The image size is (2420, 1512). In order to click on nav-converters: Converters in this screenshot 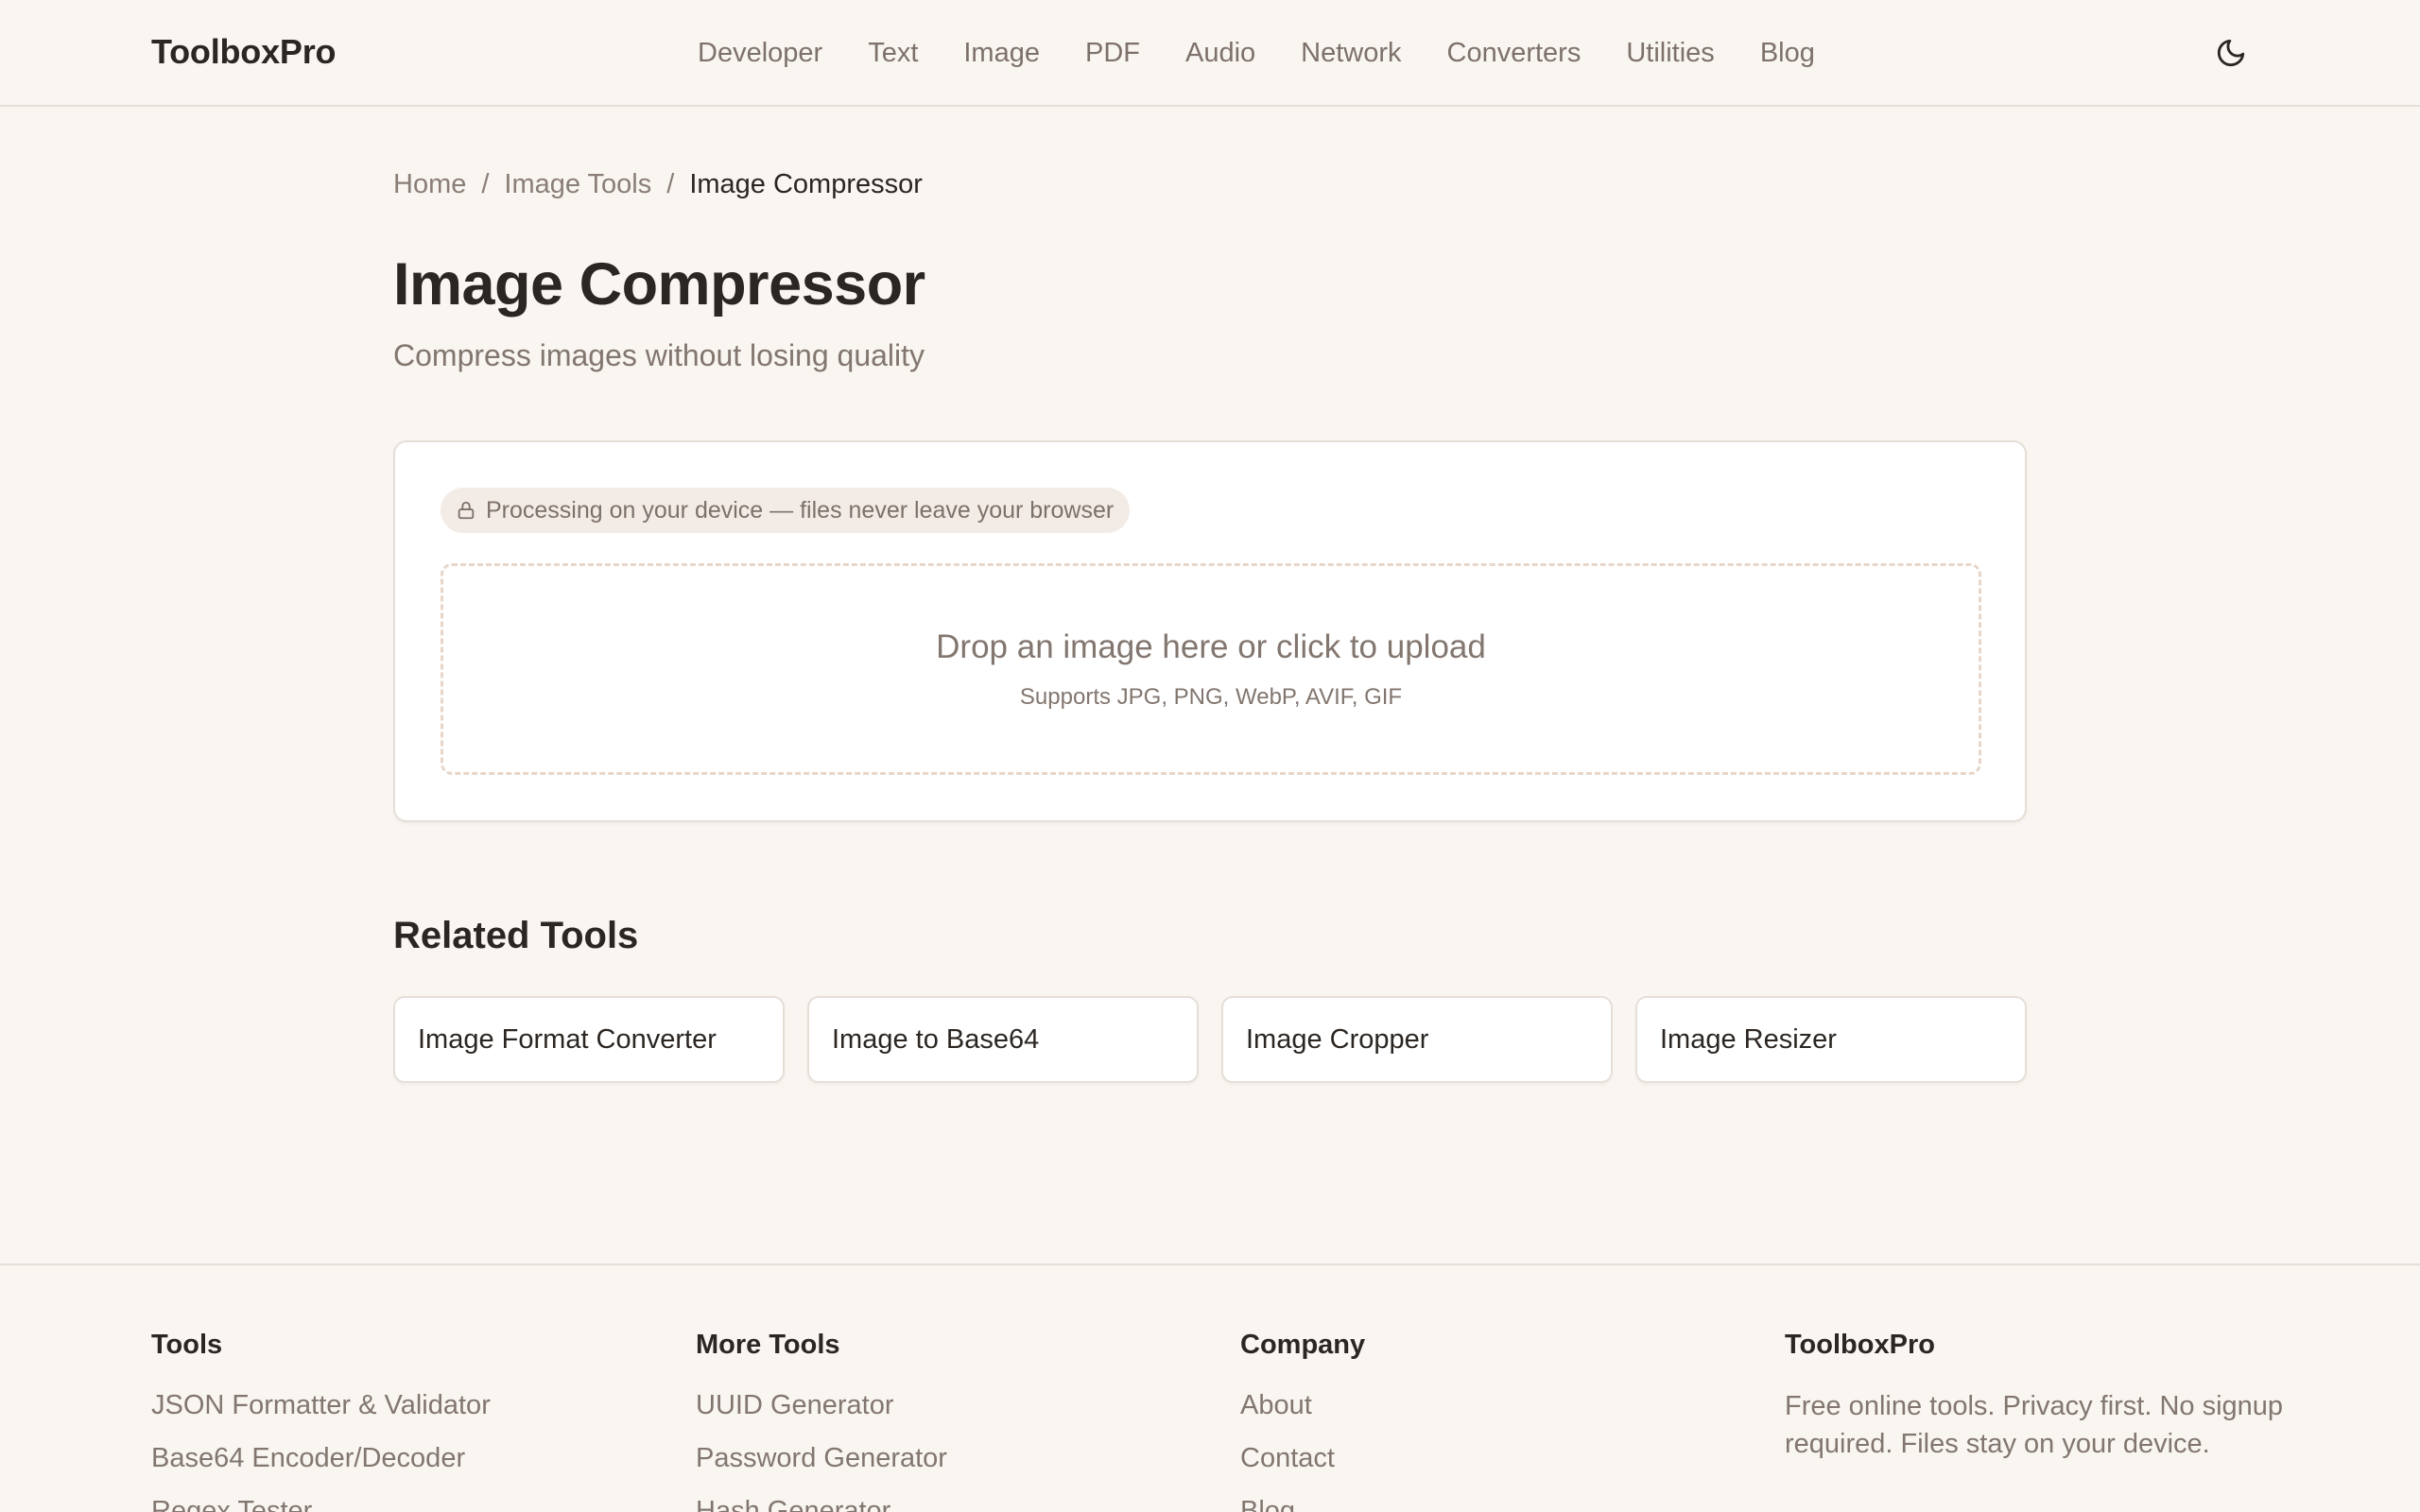, I will do `click(1514, 53)`.